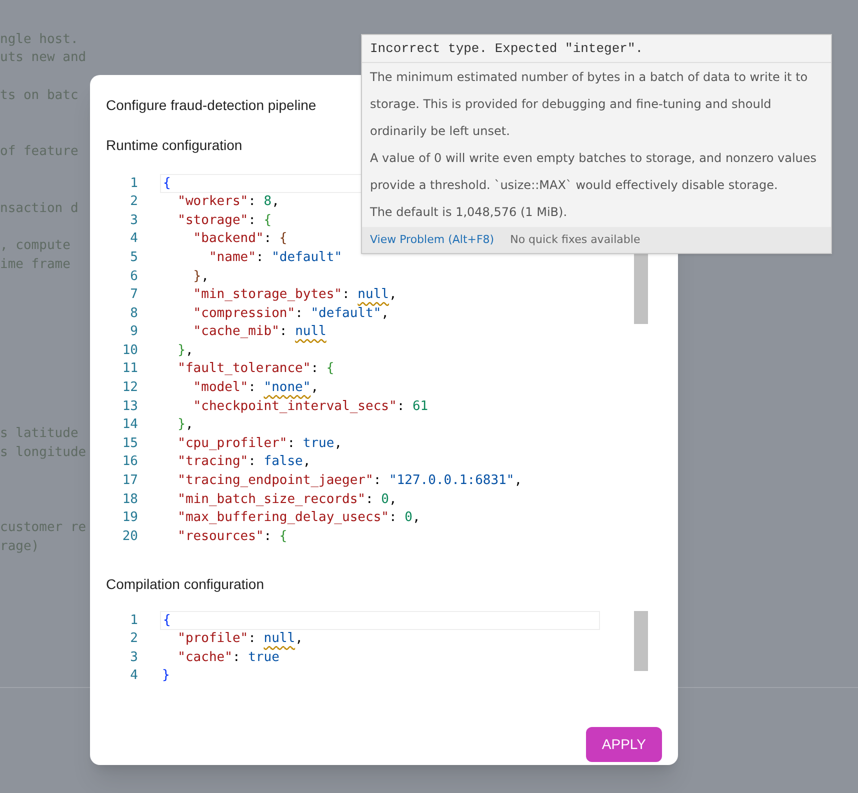 The image size is (858, 793). I want to click on line-number: 6, so click(134, 277).